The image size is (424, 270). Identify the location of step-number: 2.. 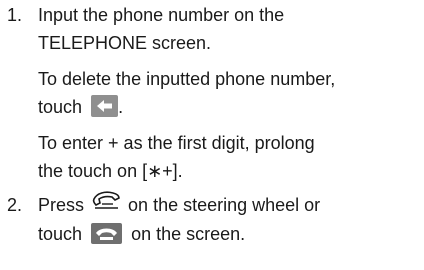
(15, 205).